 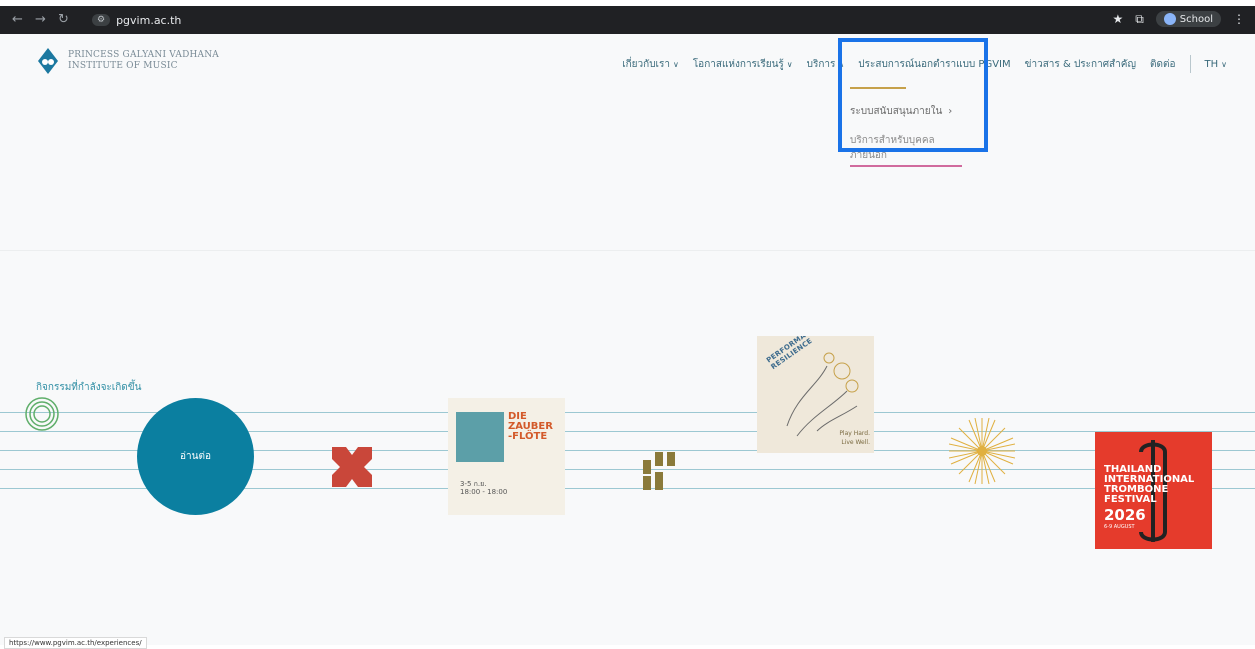 What do you see at coordinates (123, 66) in the screenshot?
I see `logo-line-2: INSTITUTE OF MUSIC` at bounding box center [123, 66].